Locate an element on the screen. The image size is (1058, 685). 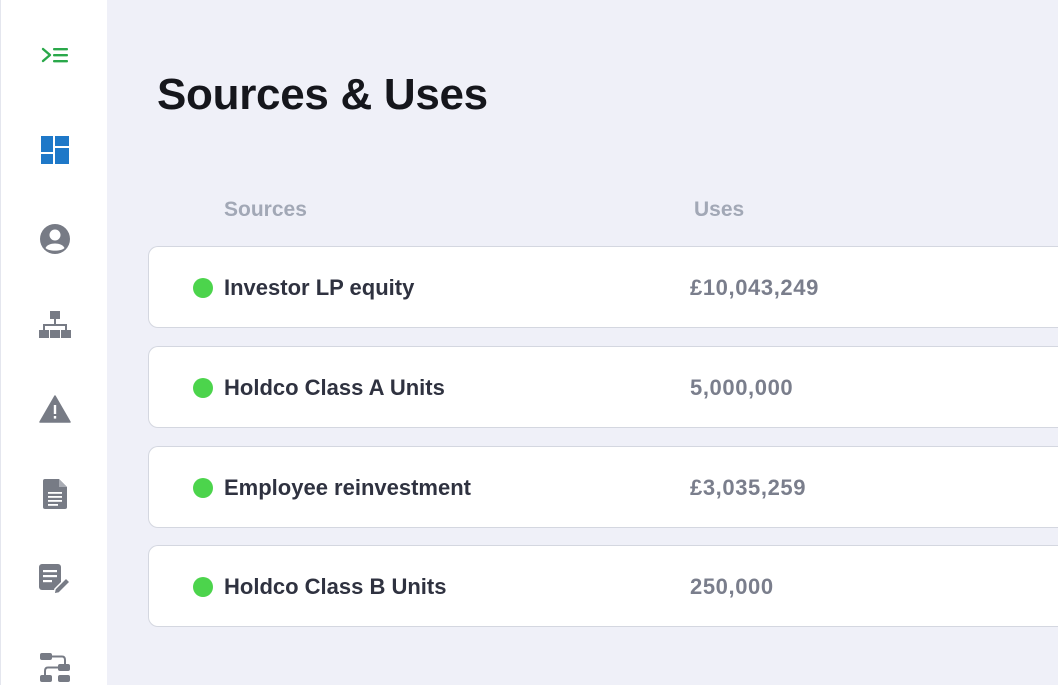
workflow-icon is located at coordinates (55, 667).